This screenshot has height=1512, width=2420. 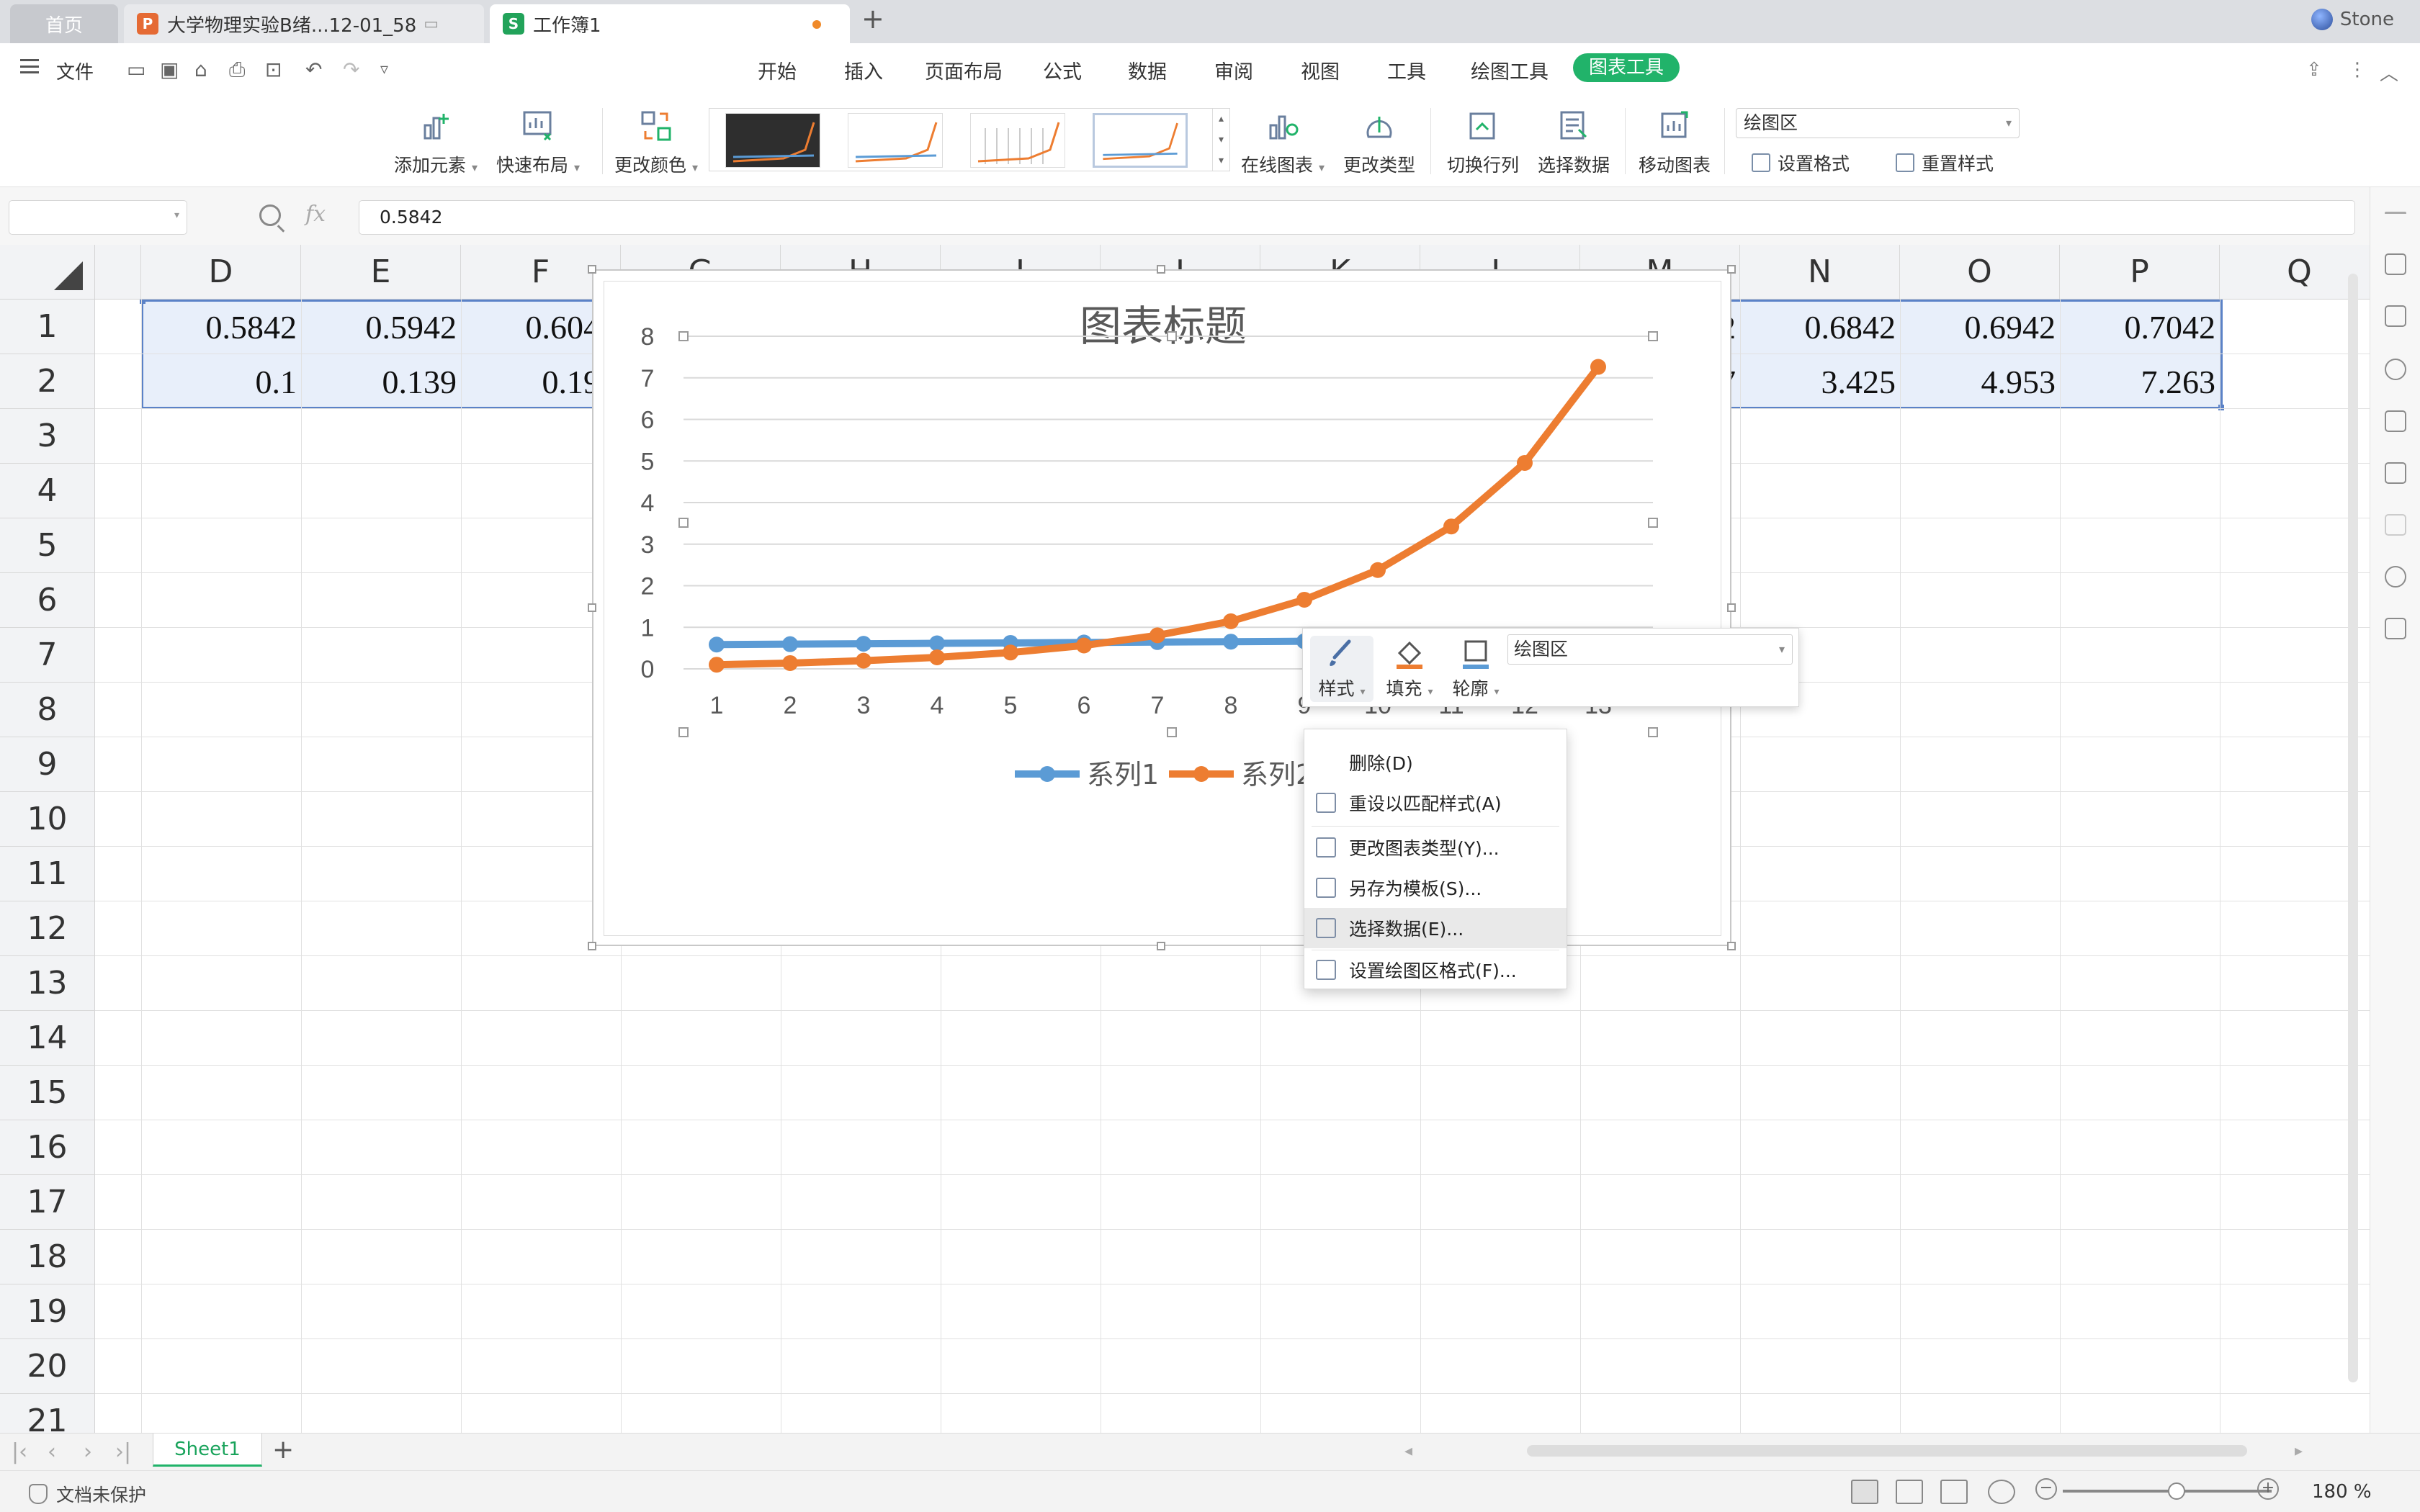 What do you see at coordinates (75, 71) in the screenshot?
I see `file-menu: 文件` at bounding box center [75, 71].